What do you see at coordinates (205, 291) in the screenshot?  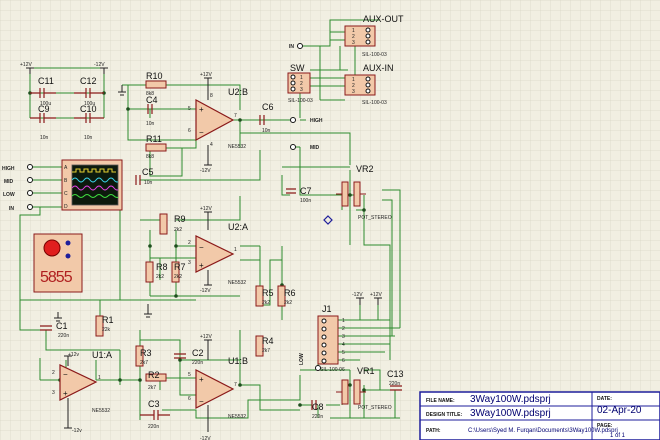 I see `rail-neg-label-3: -12V` at bounding box center [205, 291].